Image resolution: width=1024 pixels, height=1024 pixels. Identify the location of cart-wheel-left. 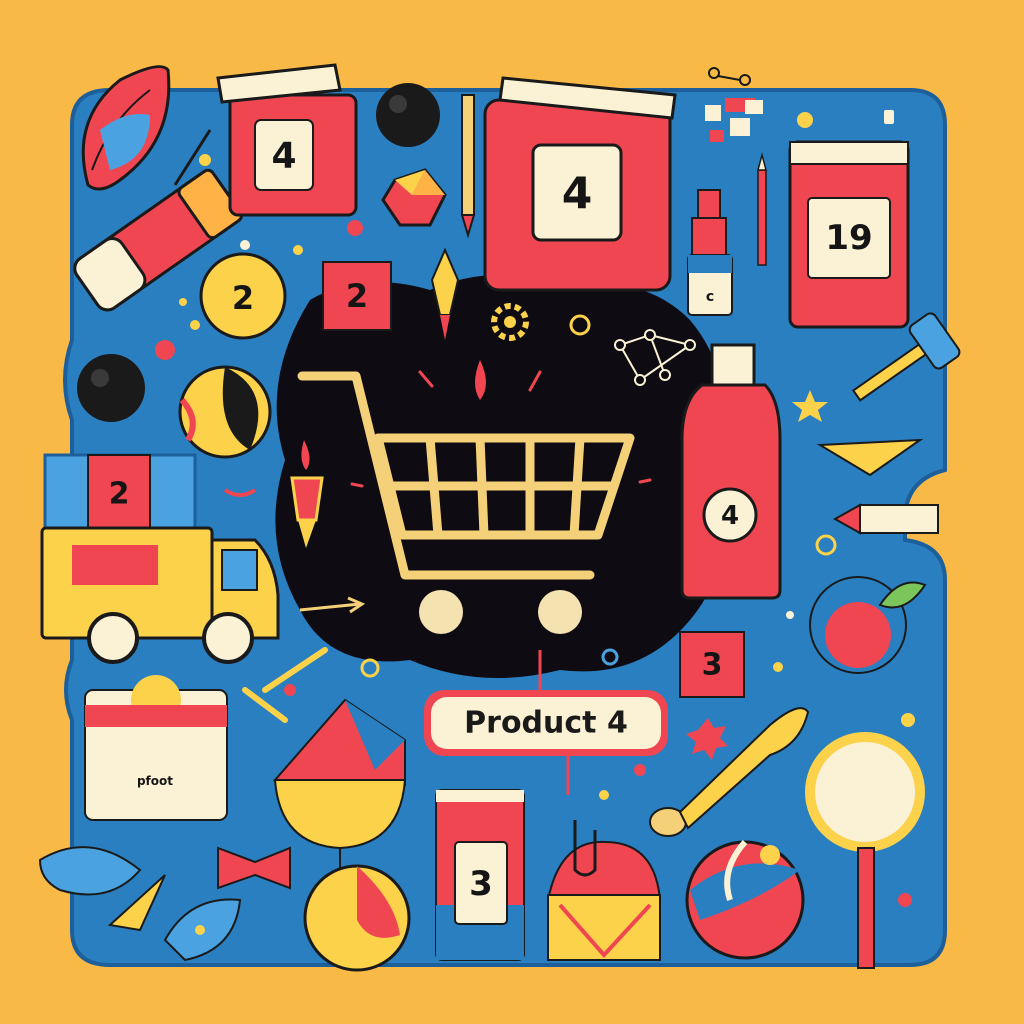
(441, 612).